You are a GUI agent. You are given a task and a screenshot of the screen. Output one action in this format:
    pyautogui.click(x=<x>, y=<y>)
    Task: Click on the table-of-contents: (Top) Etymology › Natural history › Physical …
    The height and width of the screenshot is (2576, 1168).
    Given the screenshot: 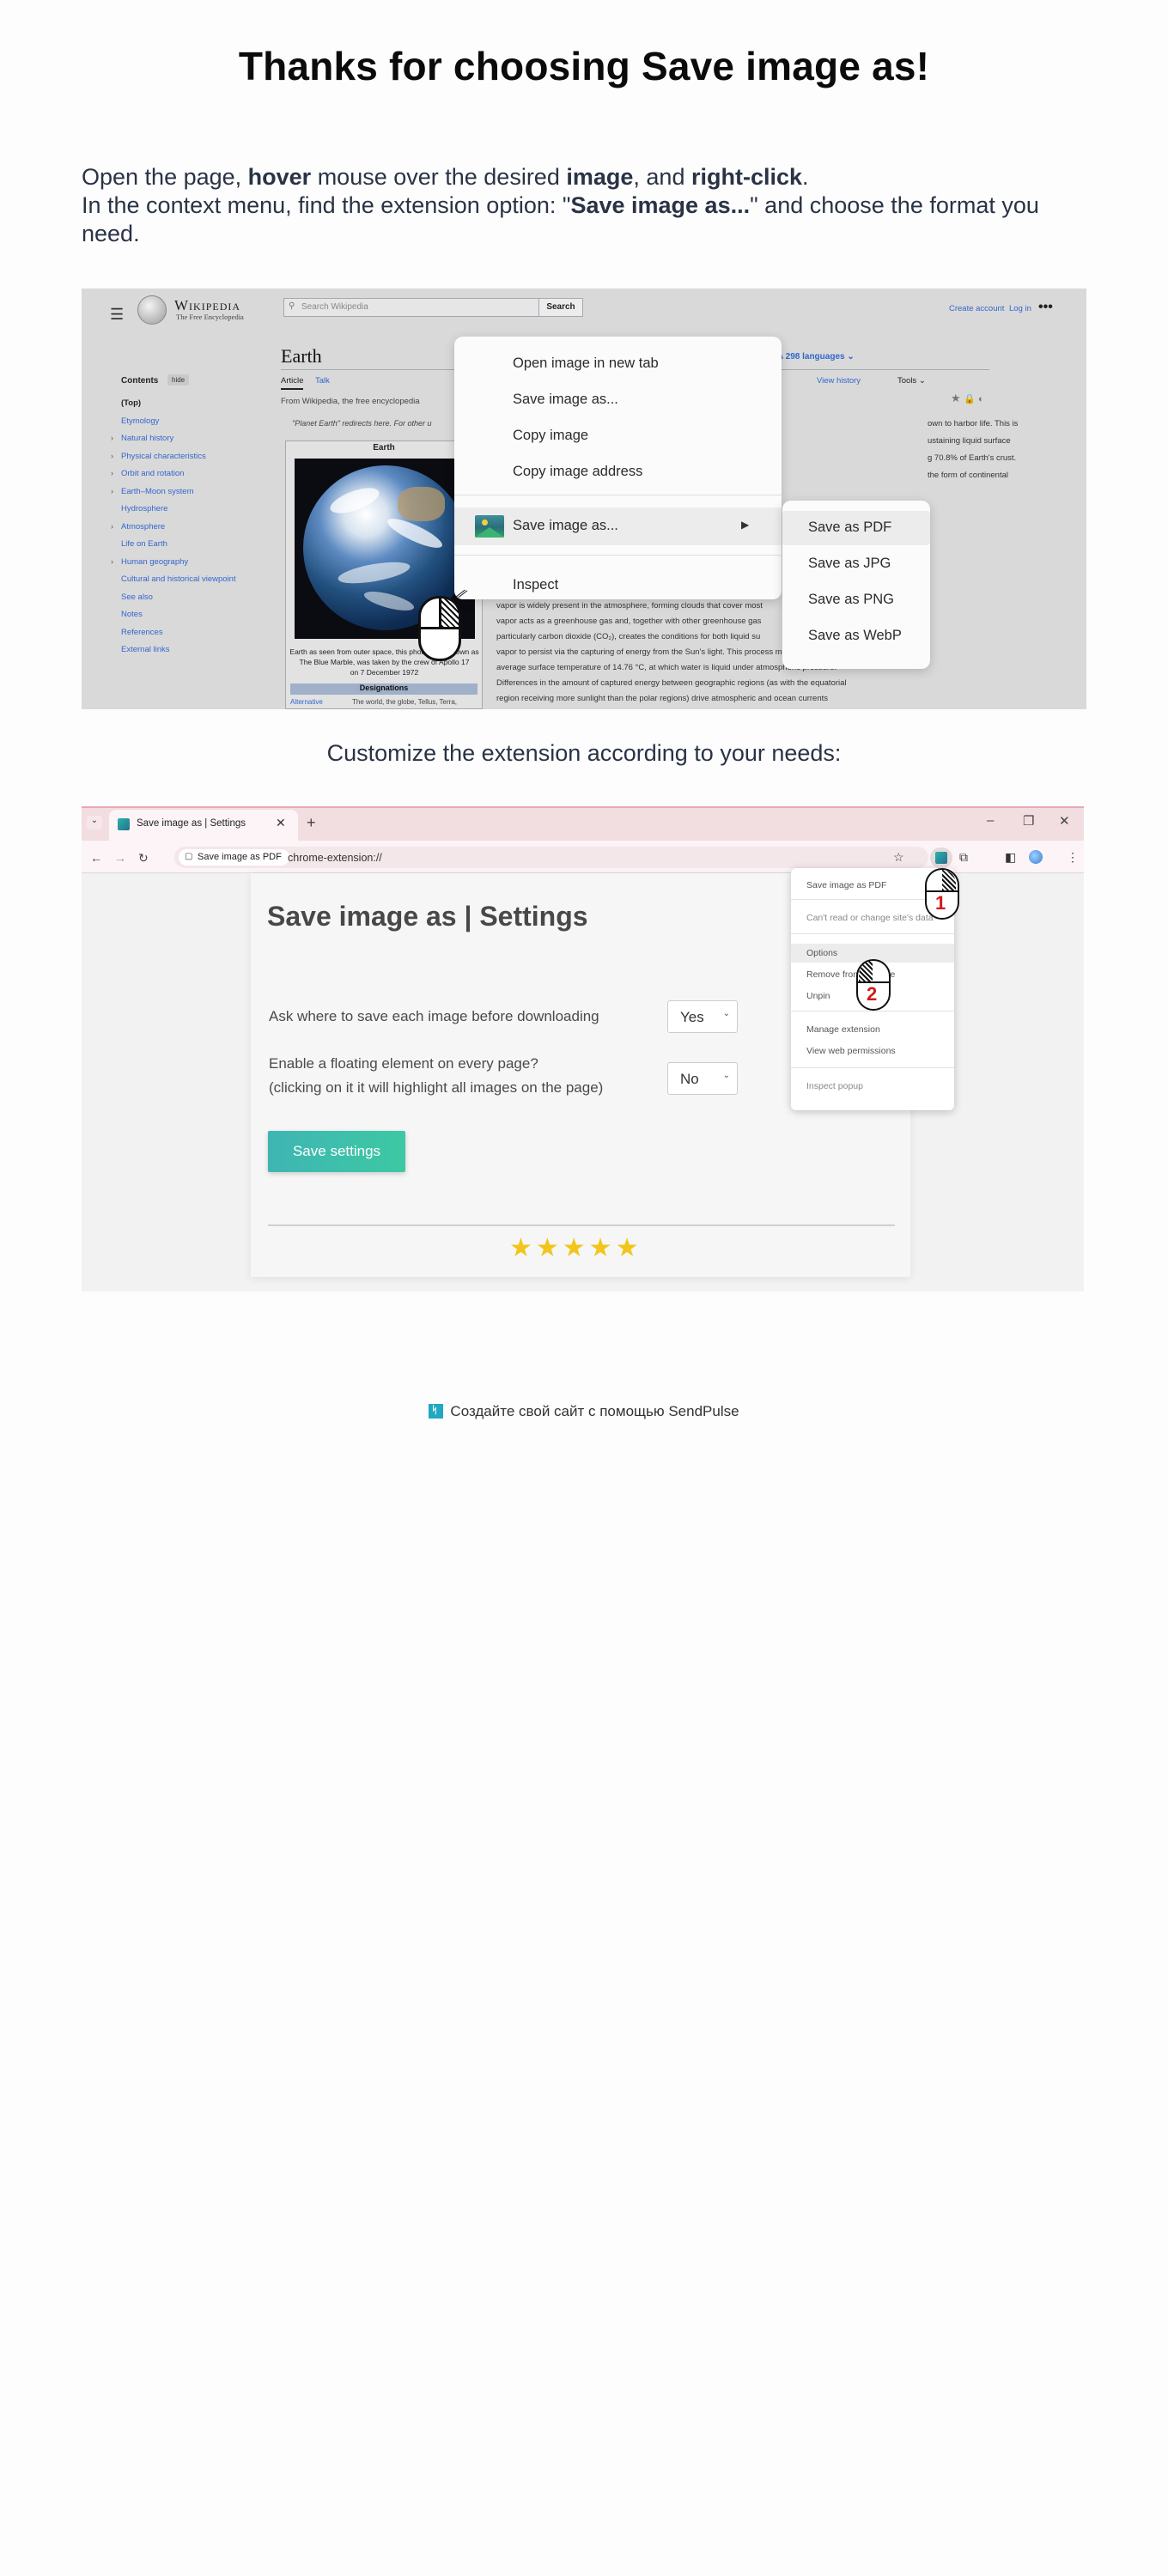 What is the action you would take?
    pyautogui.click(x=197, y=530)
    